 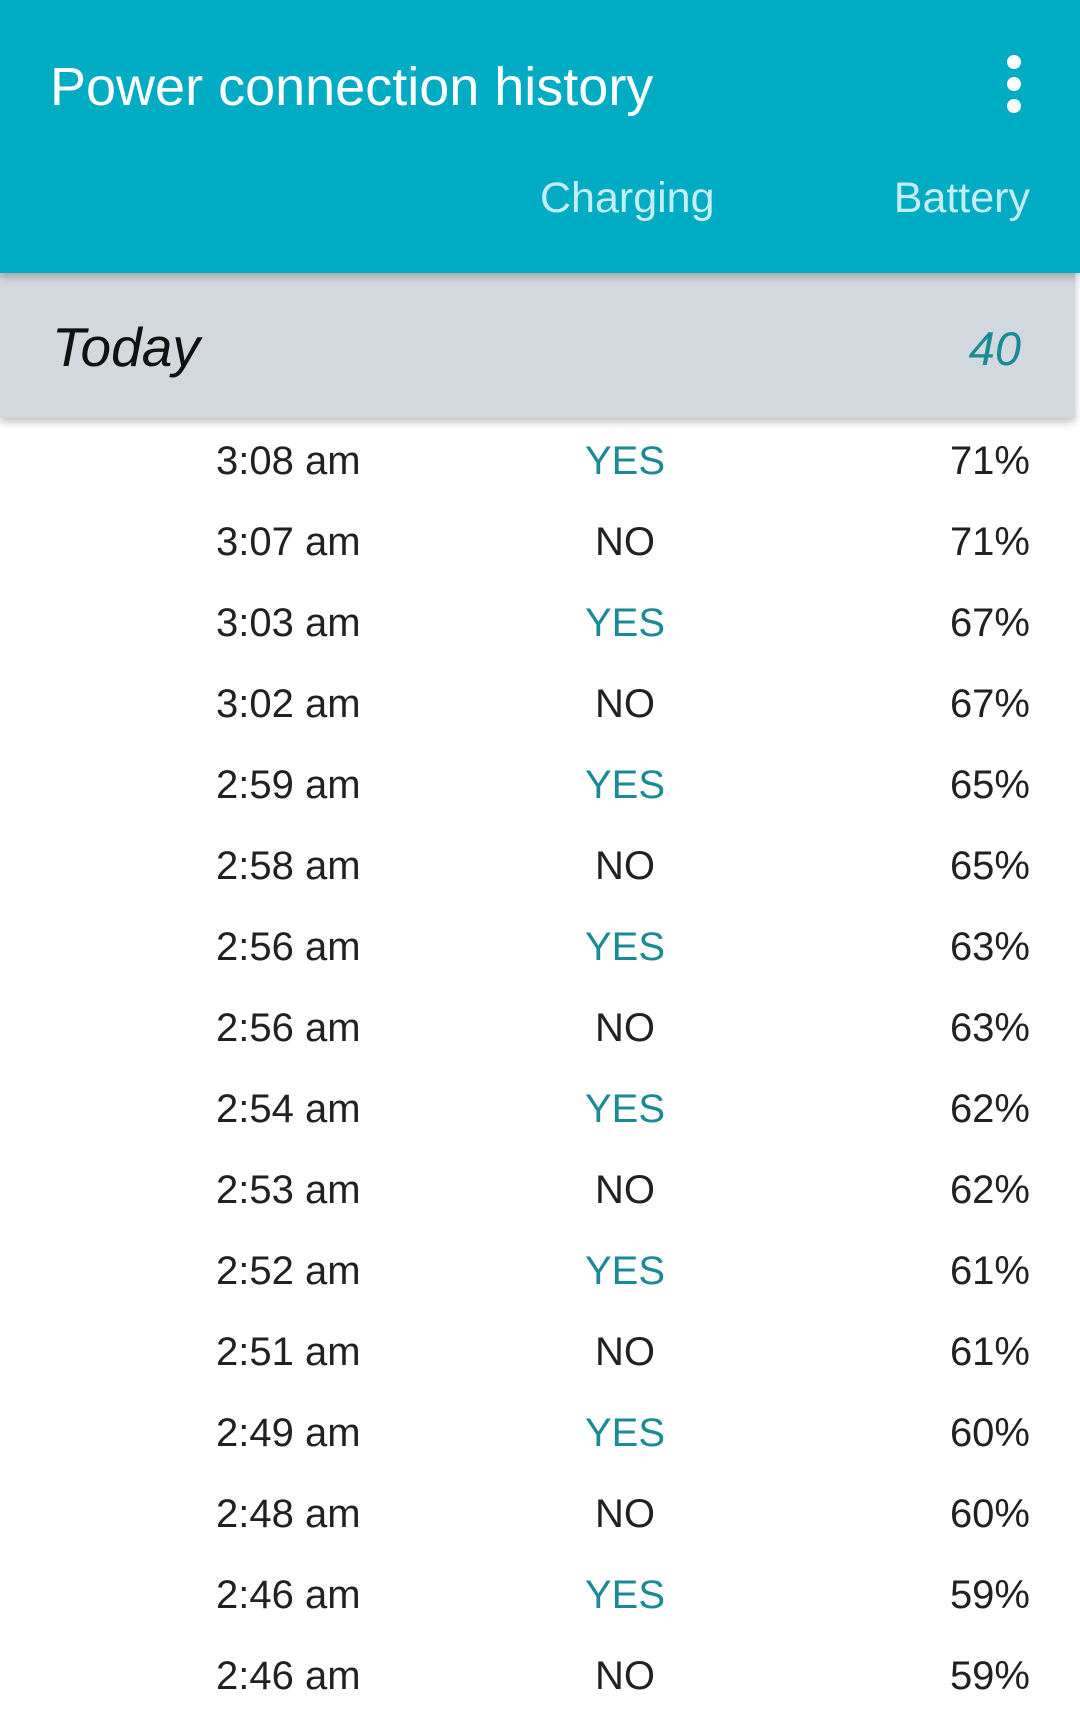 What do you see at coordinates (288, 785) in the screenshot?
I see `row-time: 2:59 am` at bounding box center [288, 785].